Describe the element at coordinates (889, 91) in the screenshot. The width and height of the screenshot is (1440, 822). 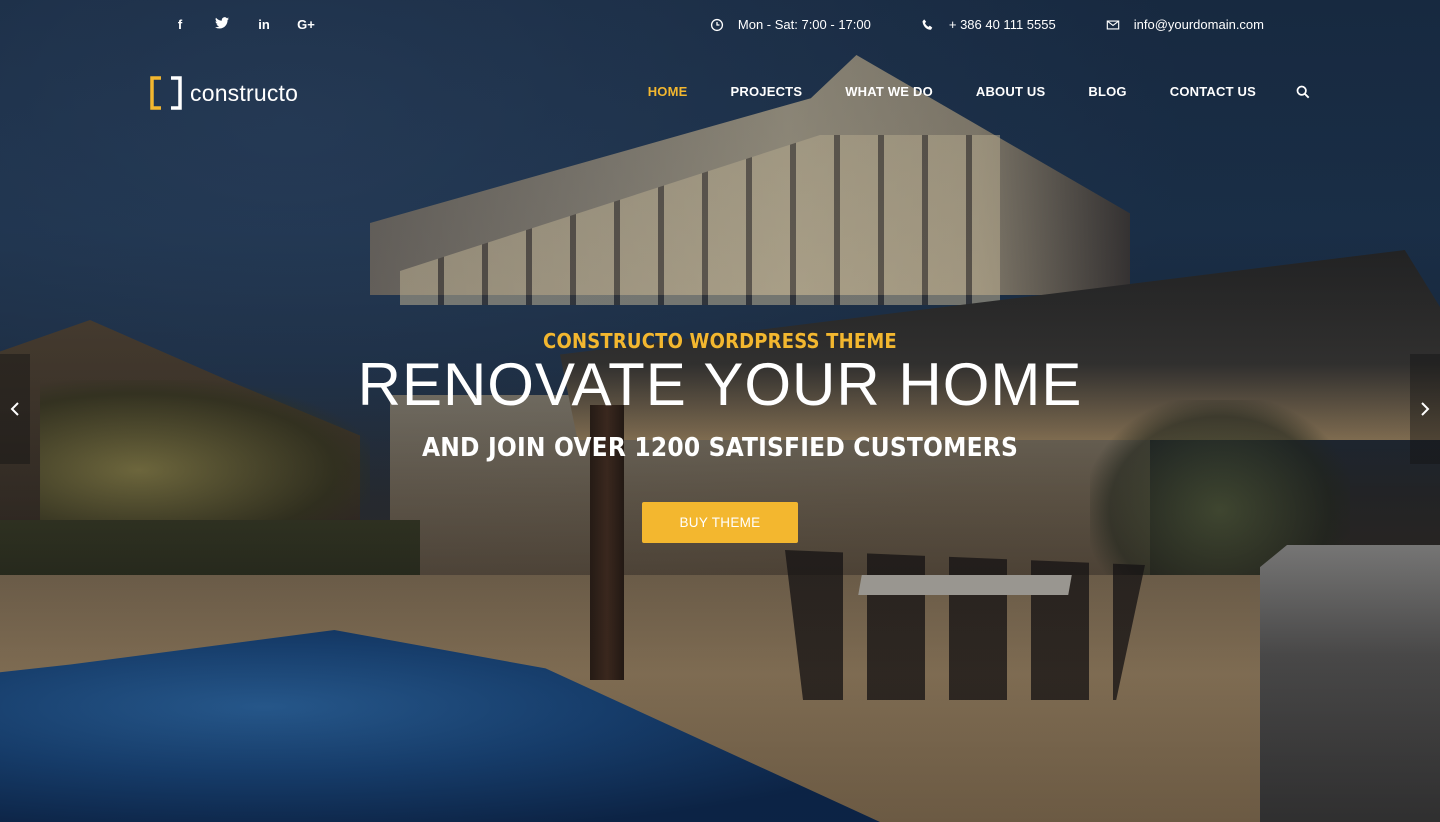
I see `nav-what-we-do: WHAT WE DO` at that location.